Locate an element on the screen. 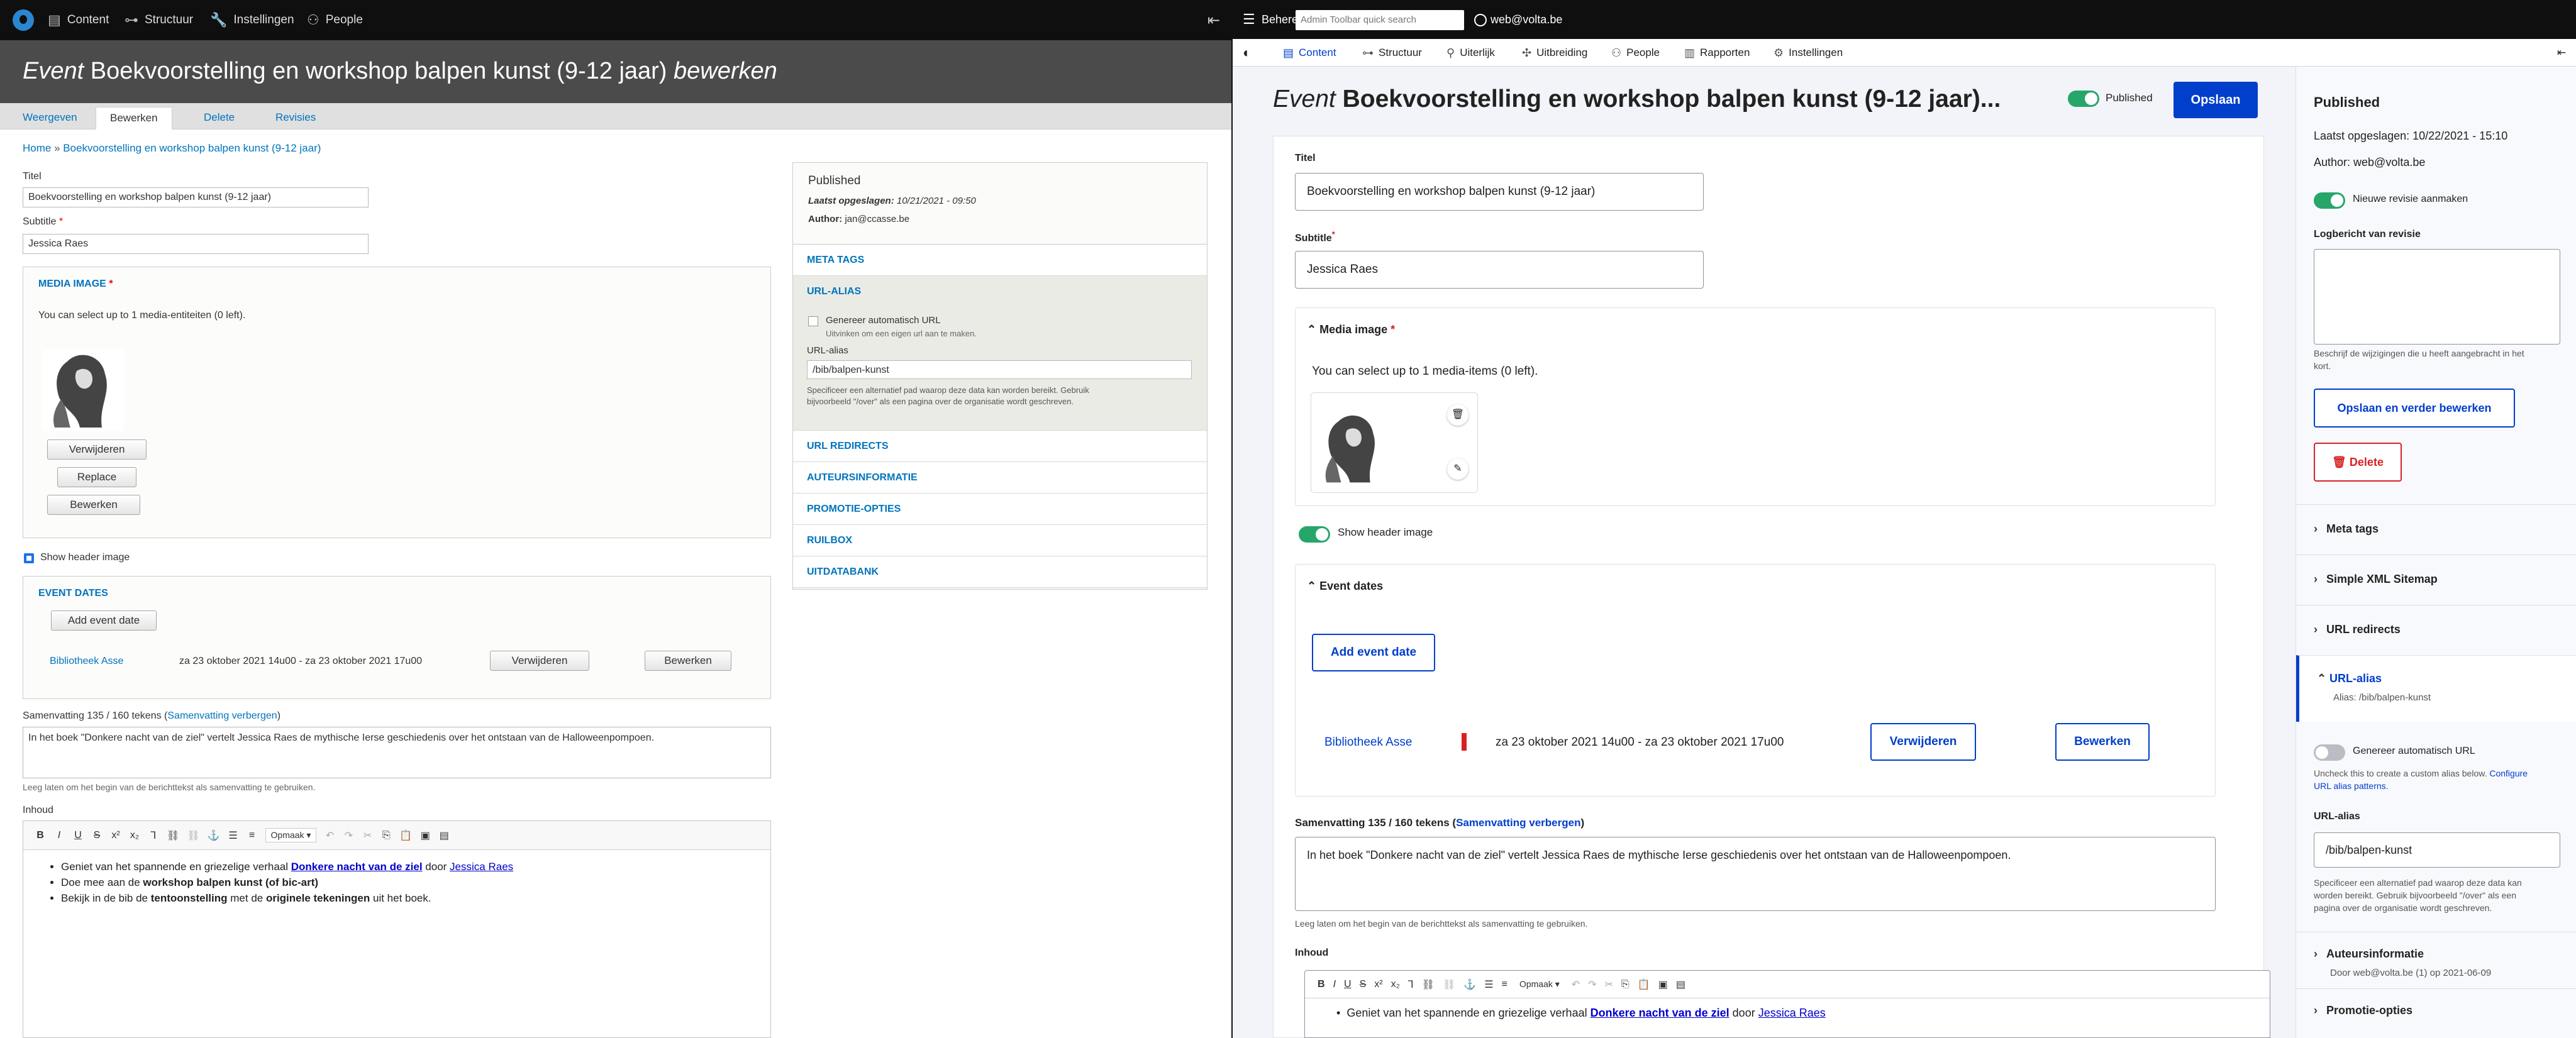  save-button: Opslaan is located at coordinates (2216, 100).